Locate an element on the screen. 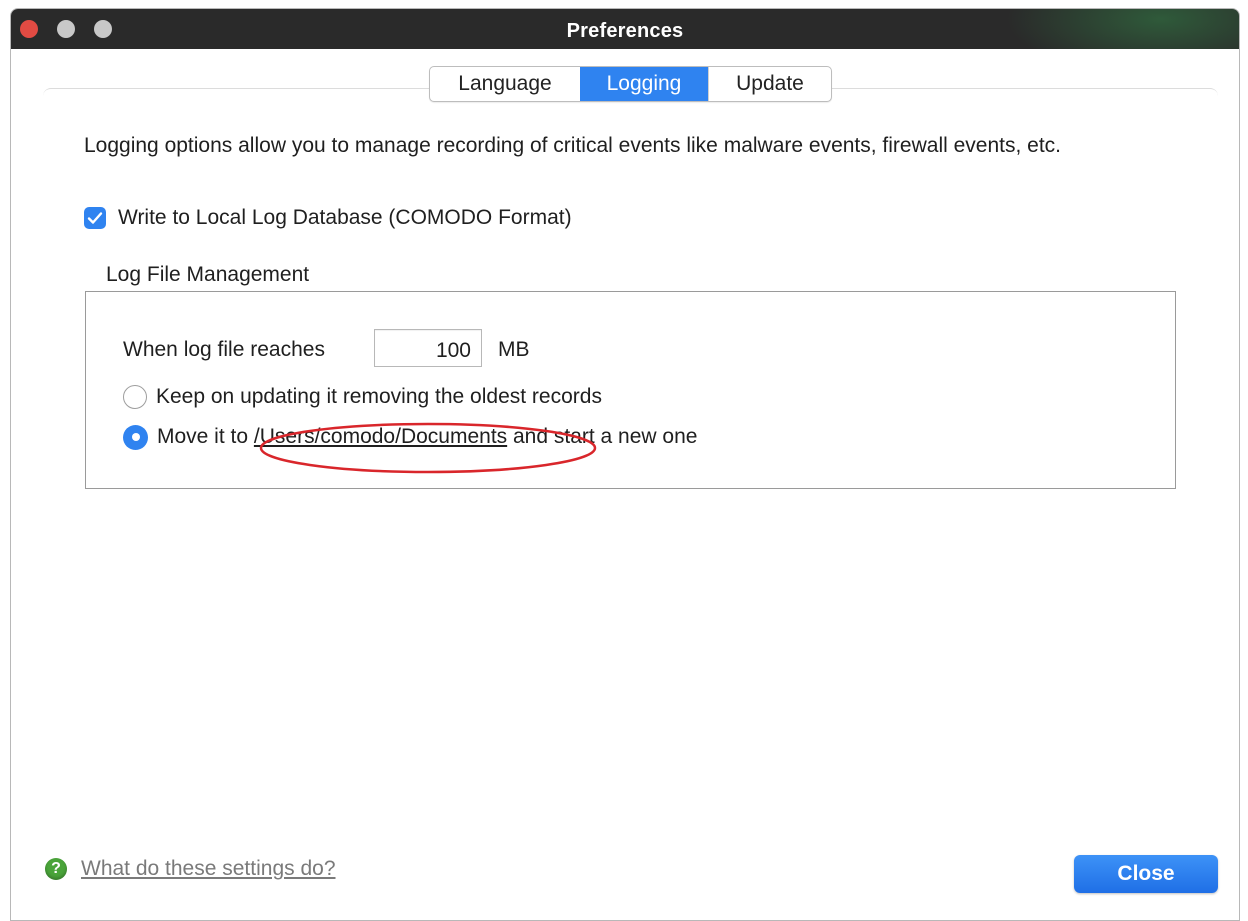 Image resolution: width=1248 pixels, height=921 pixels. window-title: Preferences is located at coordinates (625, 31).